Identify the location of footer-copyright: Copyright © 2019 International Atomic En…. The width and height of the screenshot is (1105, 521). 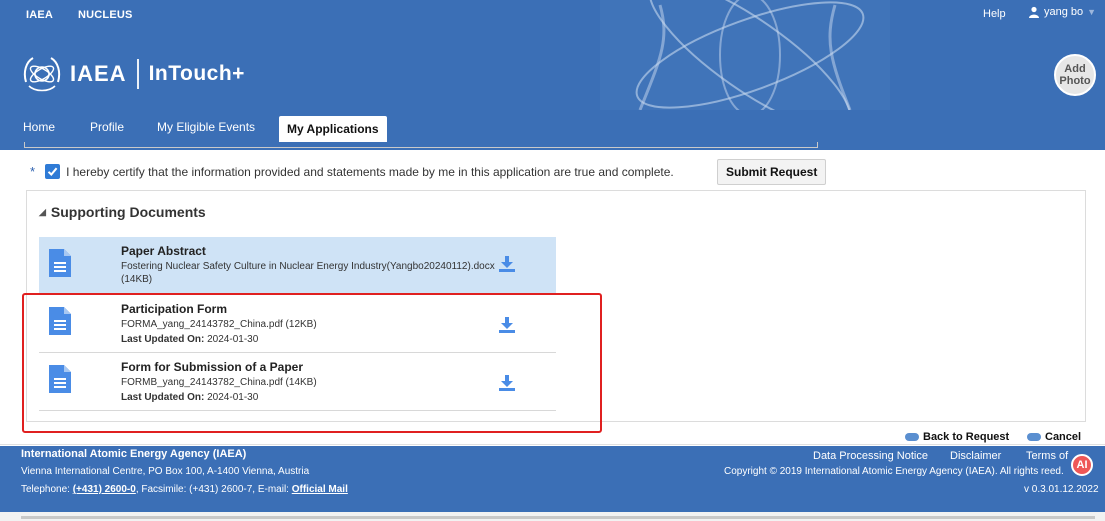
(894, 471).